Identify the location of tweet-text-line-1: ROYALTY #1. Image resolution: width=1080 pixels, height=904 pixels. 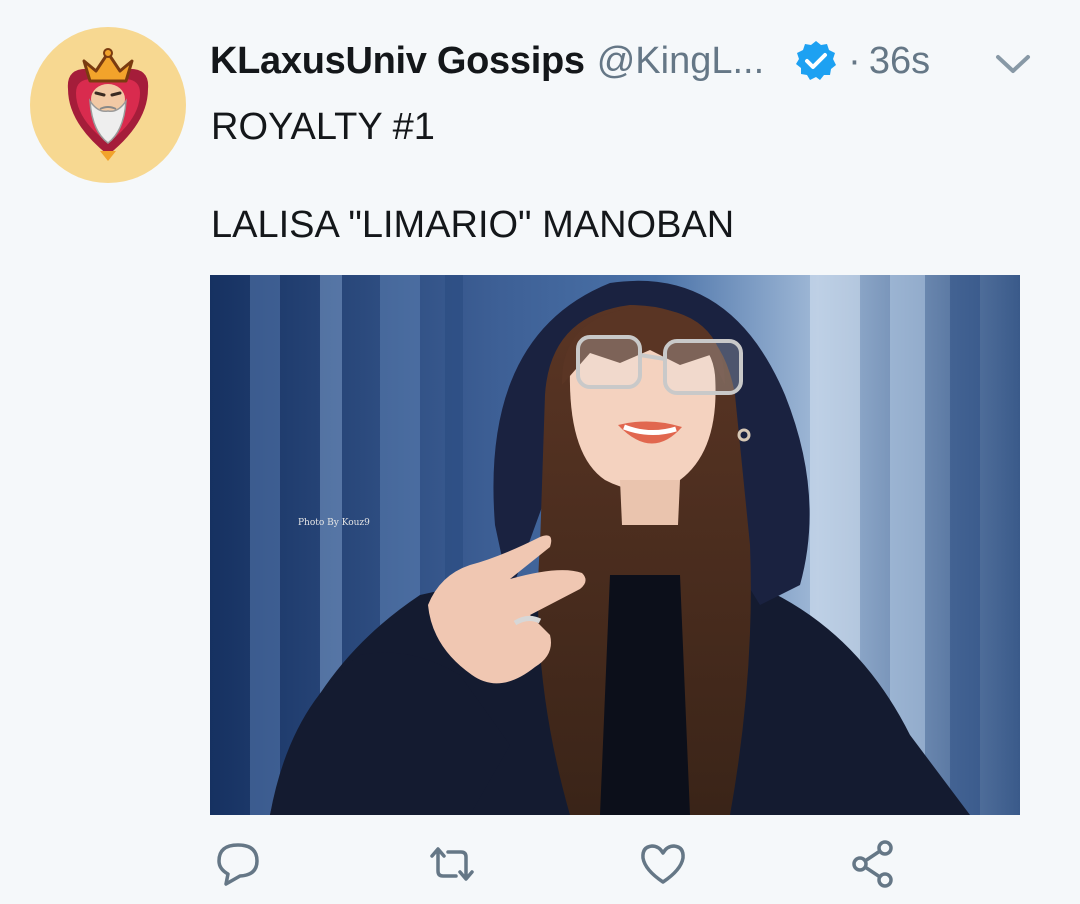
(323, 127).